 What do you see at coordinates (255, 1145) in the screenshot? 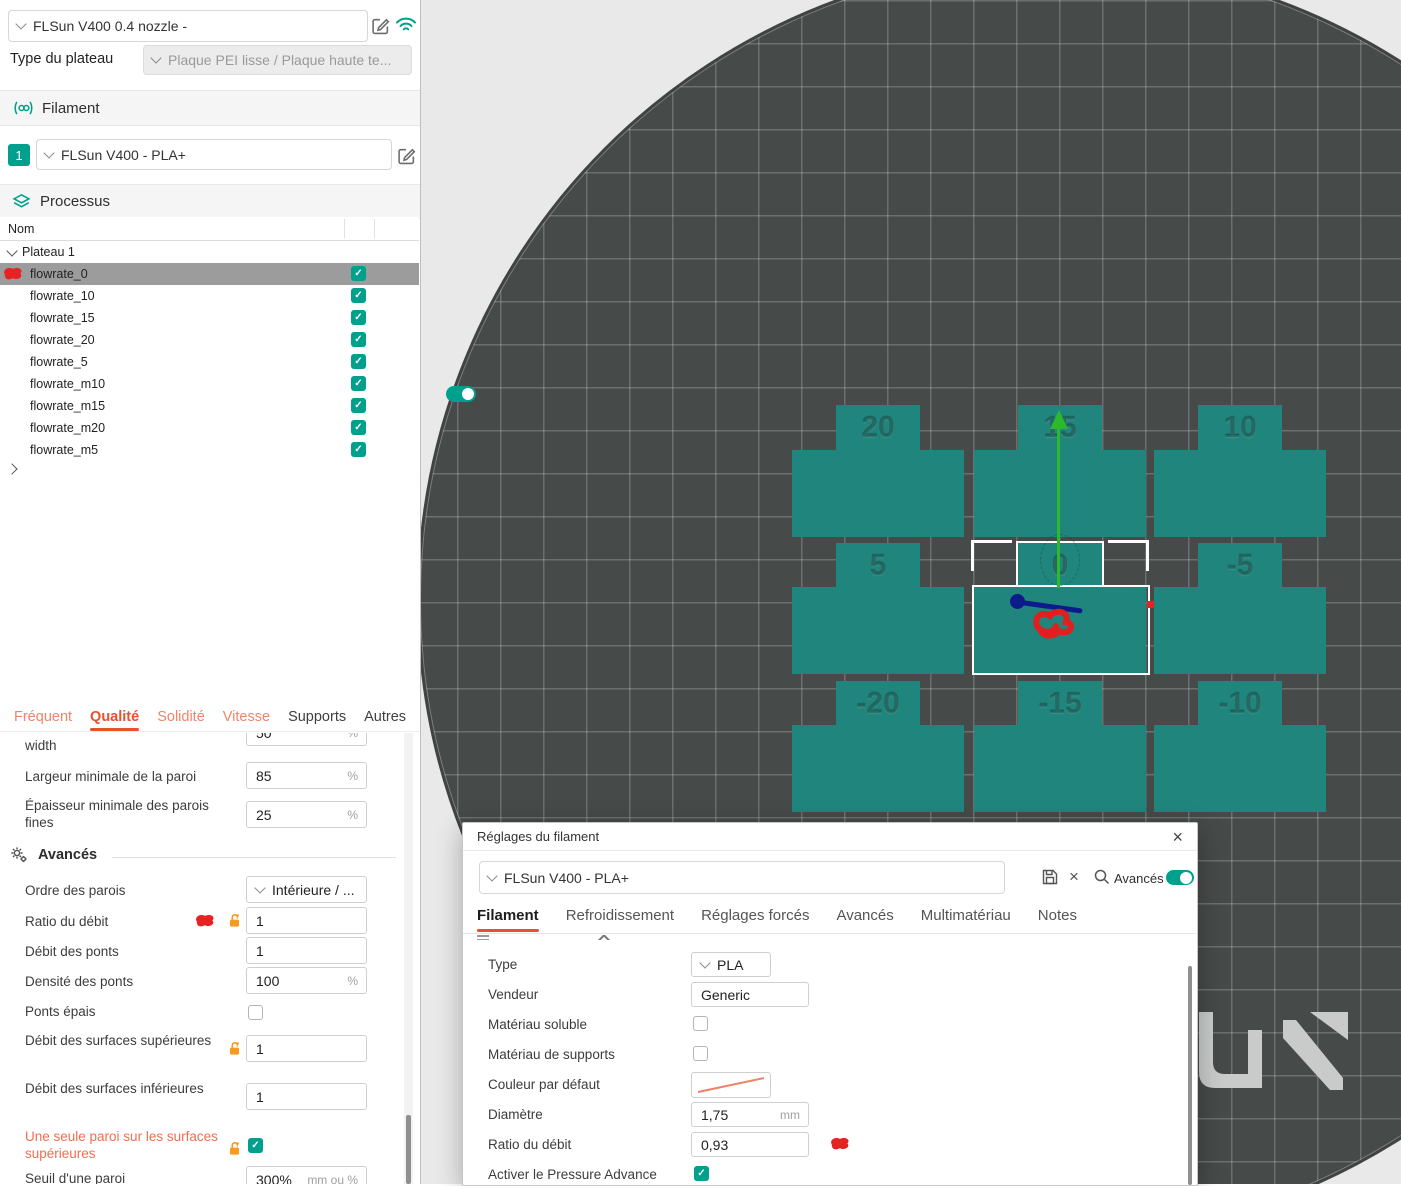
I see `setting-checkbox: ✓` at bounding box center [255, 1145].